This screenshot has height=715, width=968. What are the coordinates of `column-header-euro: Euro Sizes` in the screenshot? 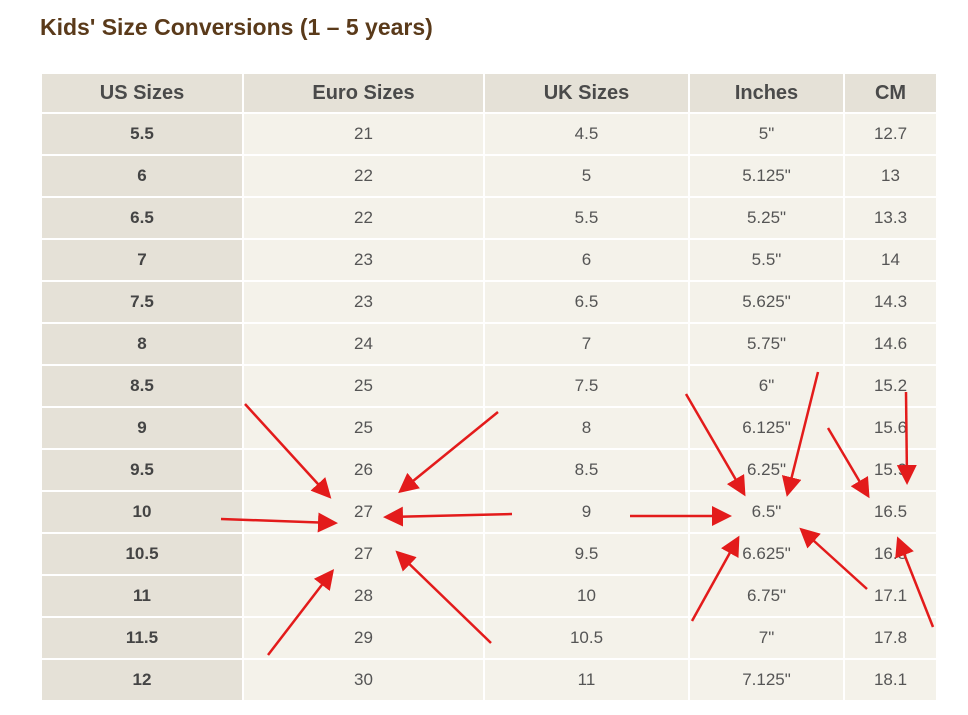 It's located at (363, 93).